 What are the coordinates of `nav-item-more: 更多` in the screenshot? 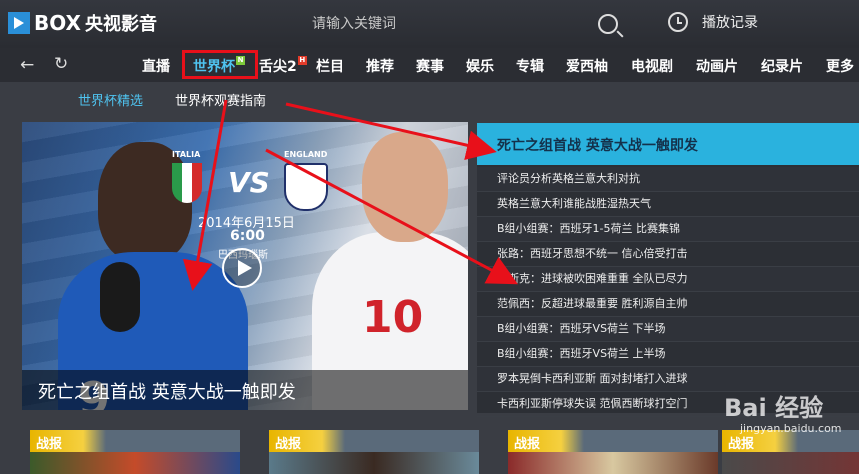 It's located at (840, 66).